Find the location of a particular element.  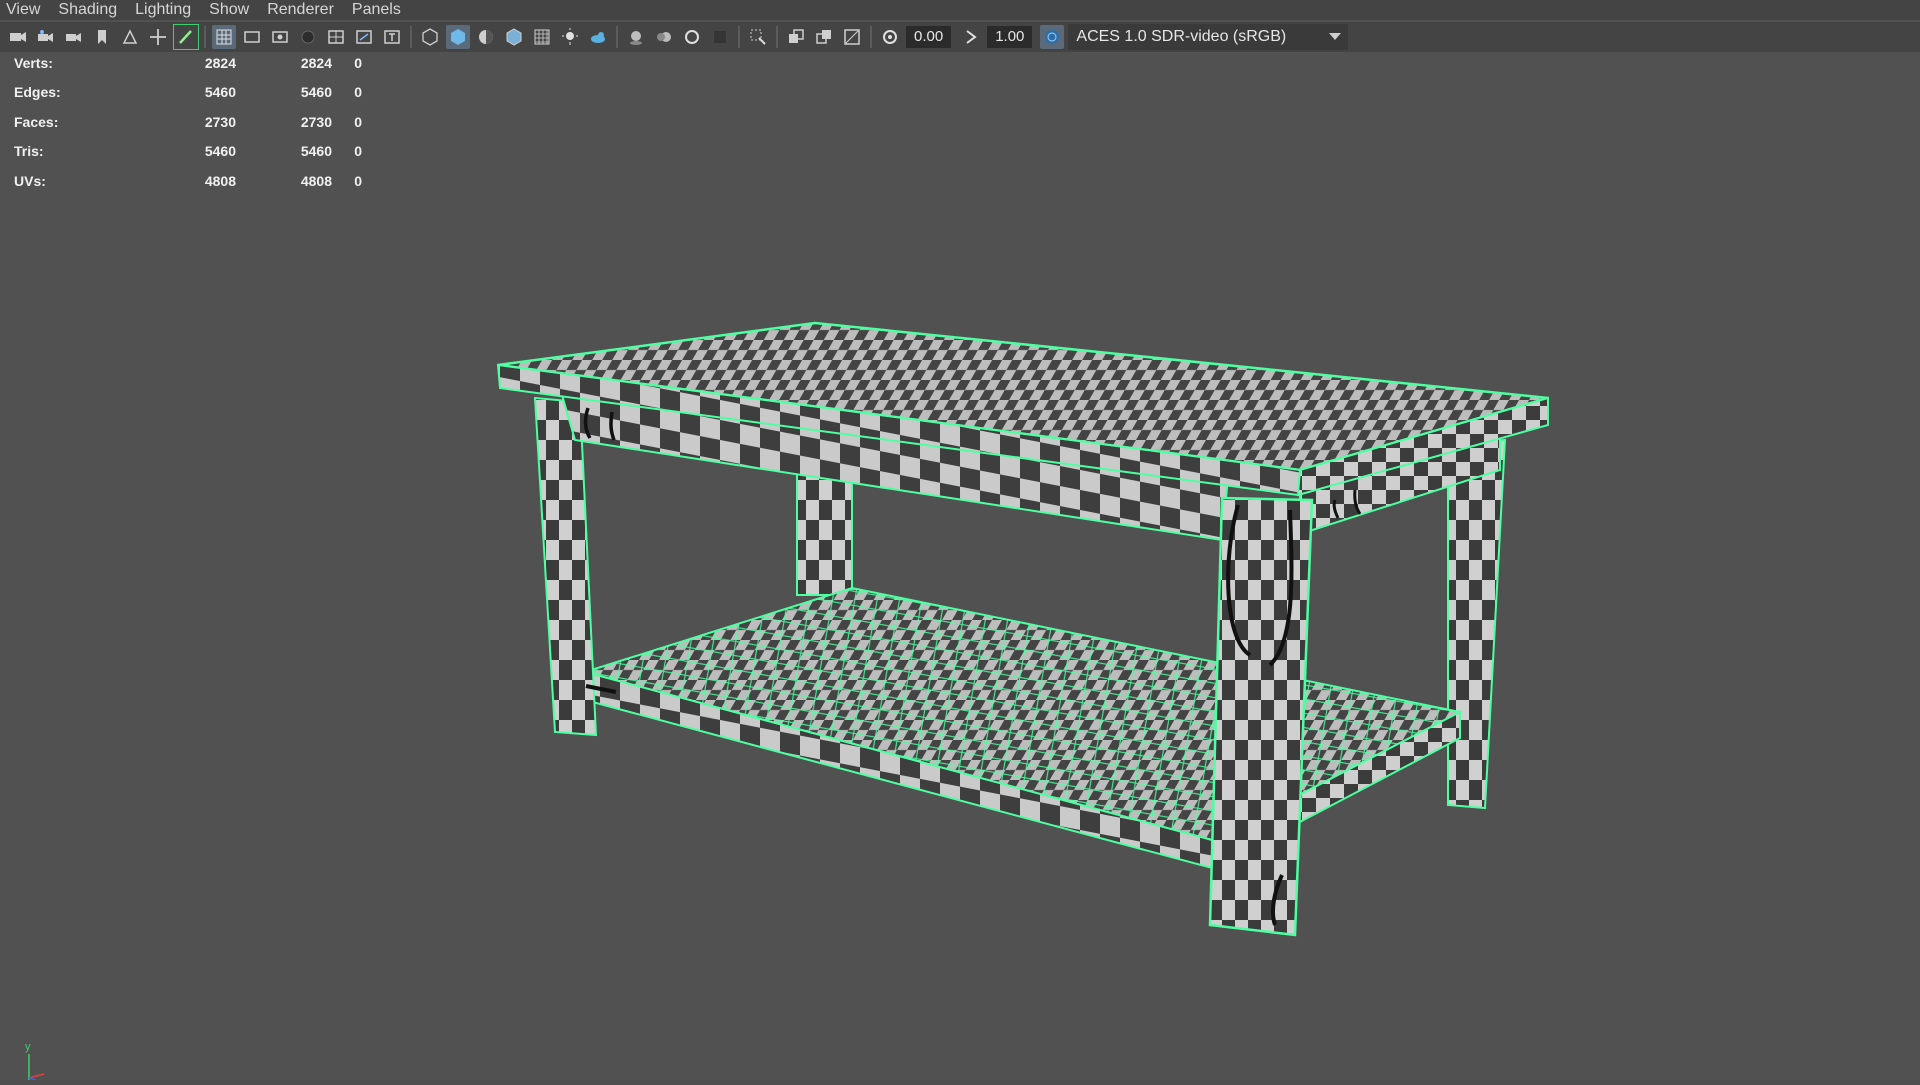

gate-mask-icon is located at coordinates (308, 37).